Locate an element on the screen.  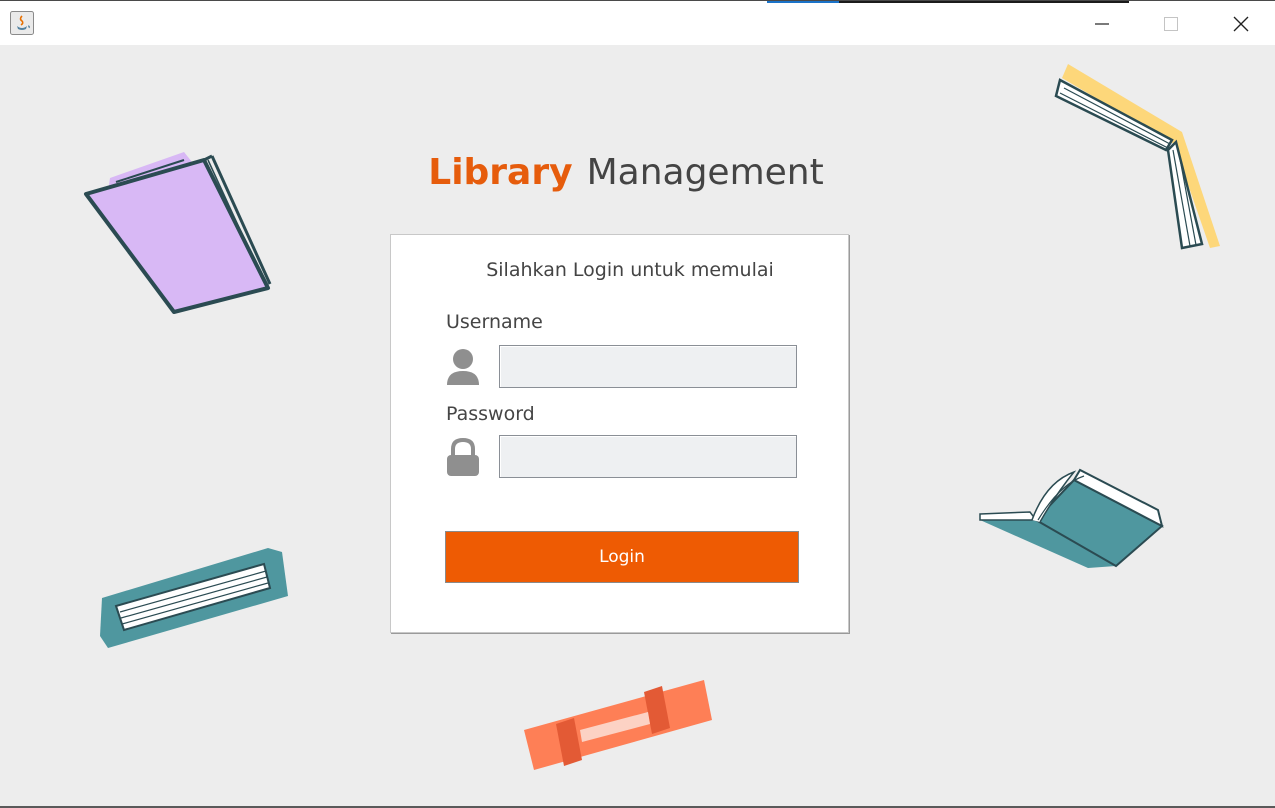
user-icon is located at coordinates (463, 367).